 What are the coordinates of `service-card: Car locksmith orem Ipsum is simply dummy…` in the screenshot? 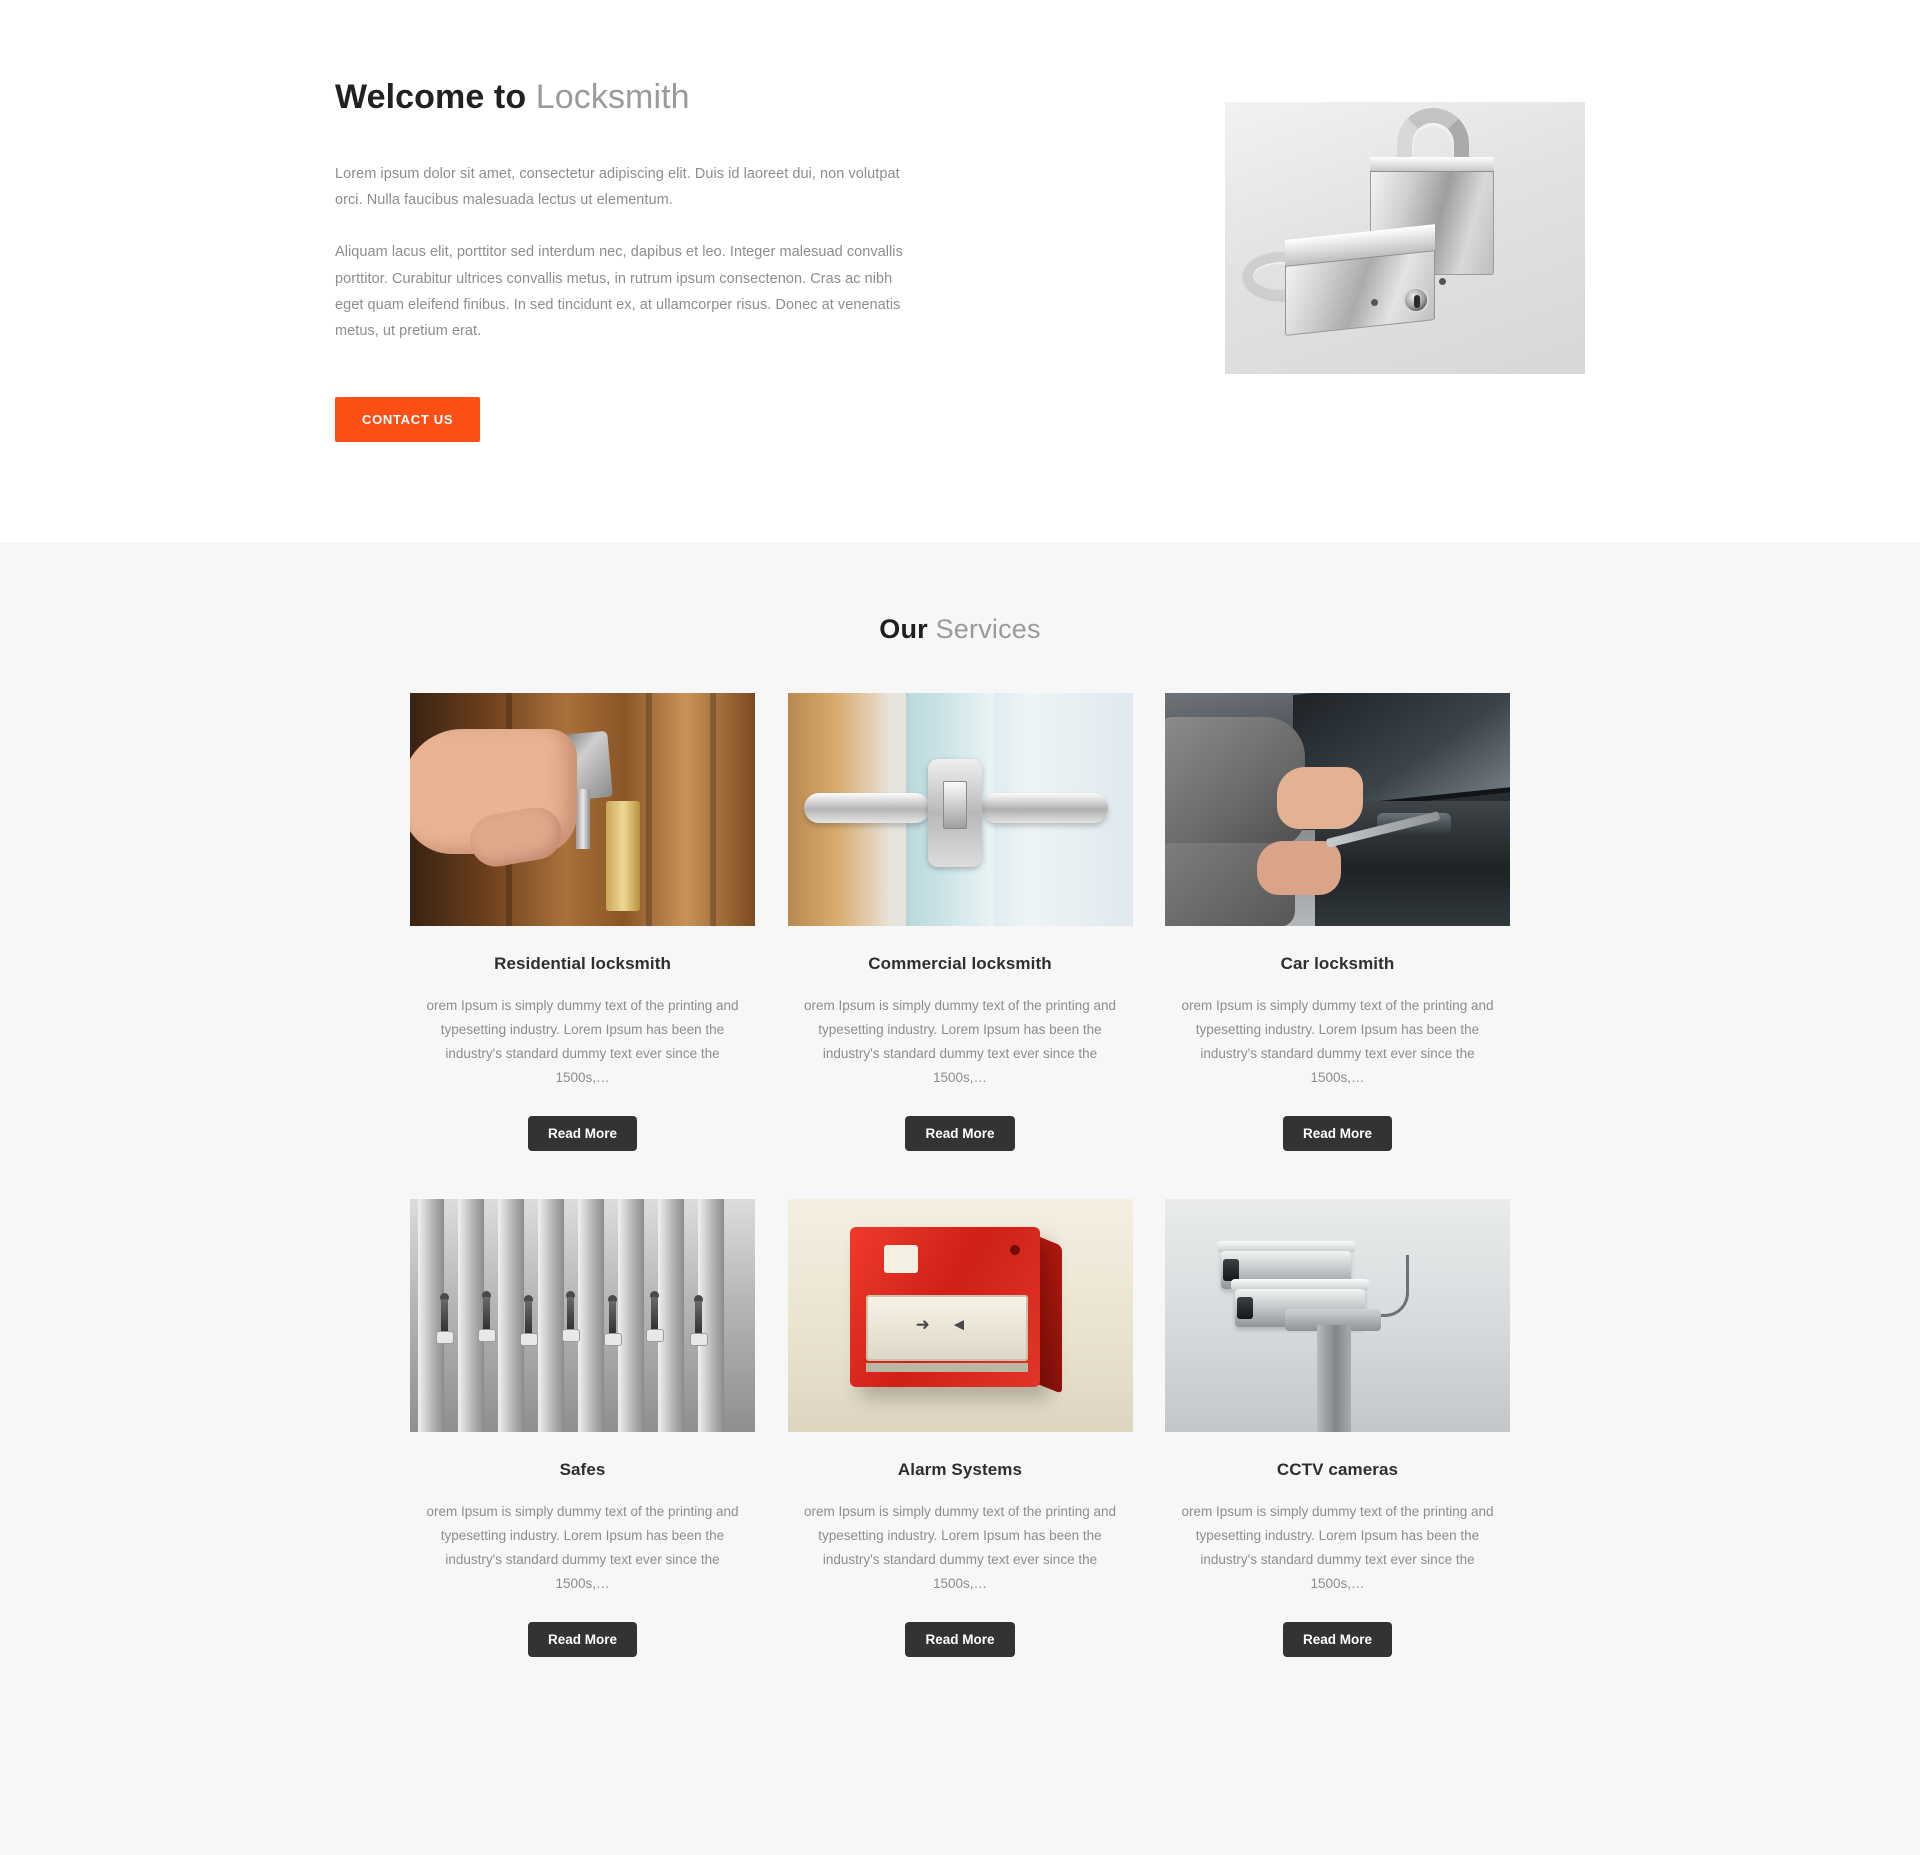 It's located at (1337, 921).